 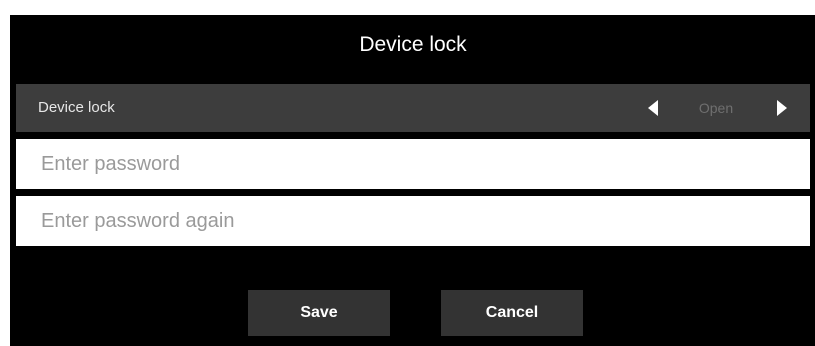 What do you see at coordinates (512, 313) in the screenshot?
I see `cancel-button: Cancel` at bounding box center [512, 313].